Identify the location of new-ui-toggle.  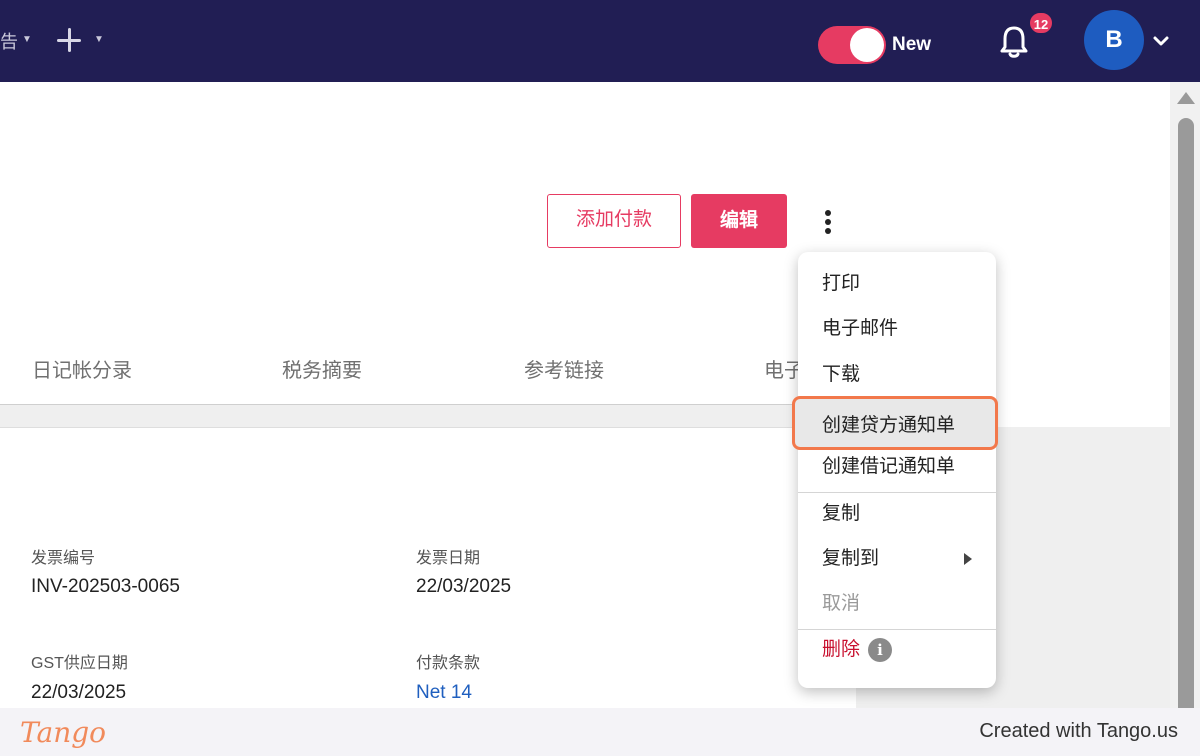
(852, 45).